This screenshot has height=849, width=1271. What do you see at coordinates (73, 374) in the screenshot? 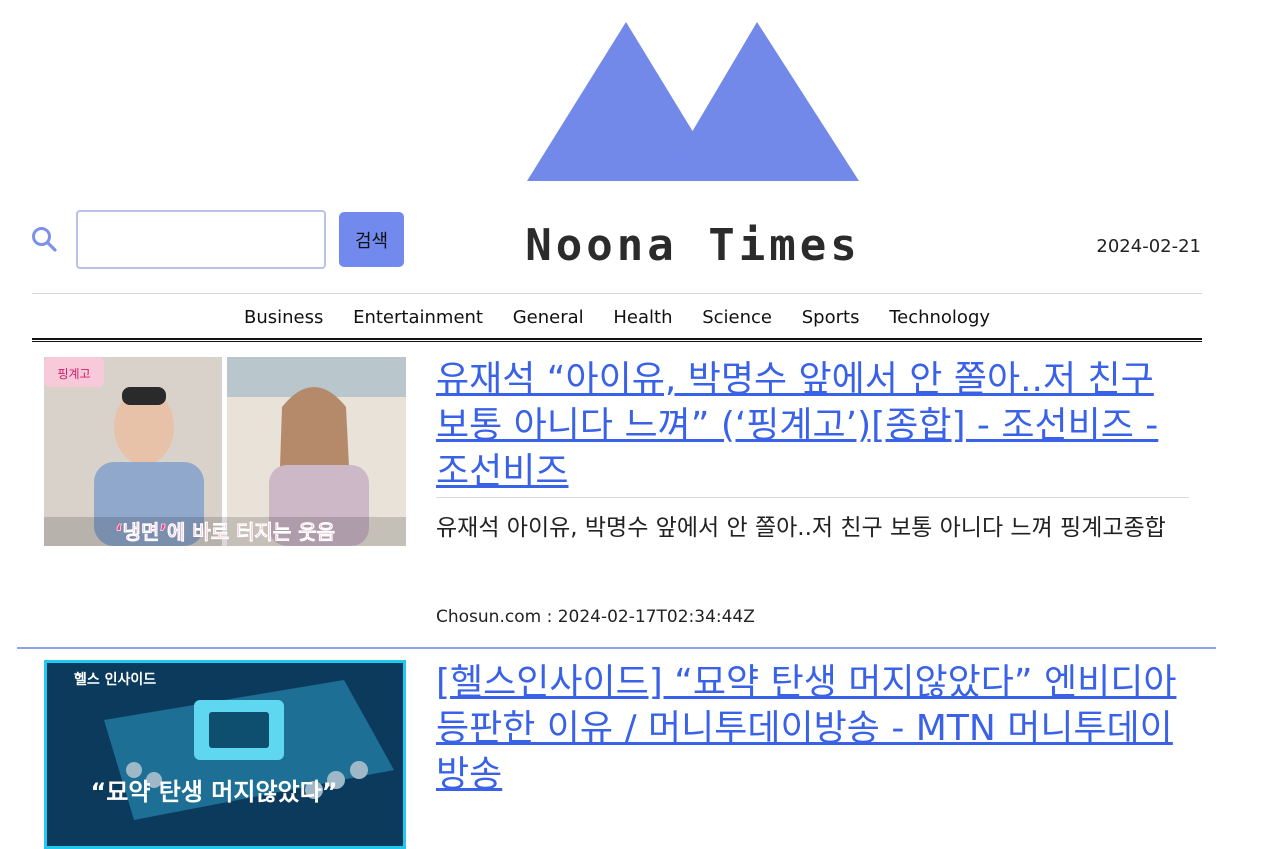
I see `thumb-badge-text: 핑계고` at bounding box center [73, 374].